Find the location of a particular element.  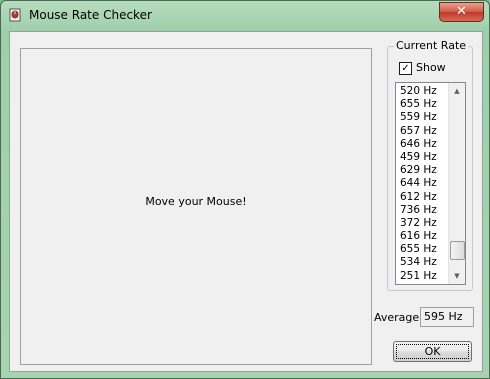

ok-button: OK is located at coordinates (432, 351).